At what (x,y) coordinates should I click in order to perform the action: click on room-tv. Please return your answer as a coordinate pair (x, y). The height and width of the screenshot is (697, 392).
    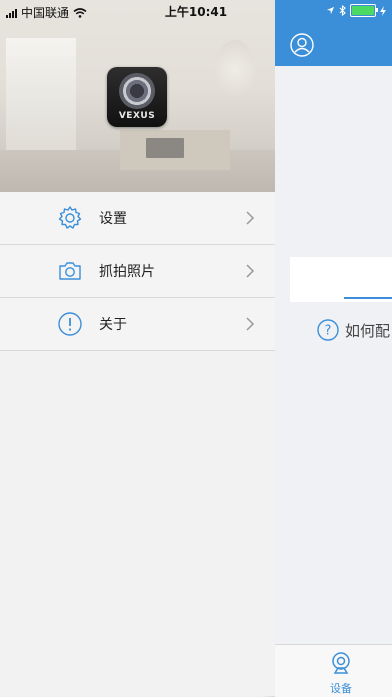
    Looking at the image, I should click on (165, 148).